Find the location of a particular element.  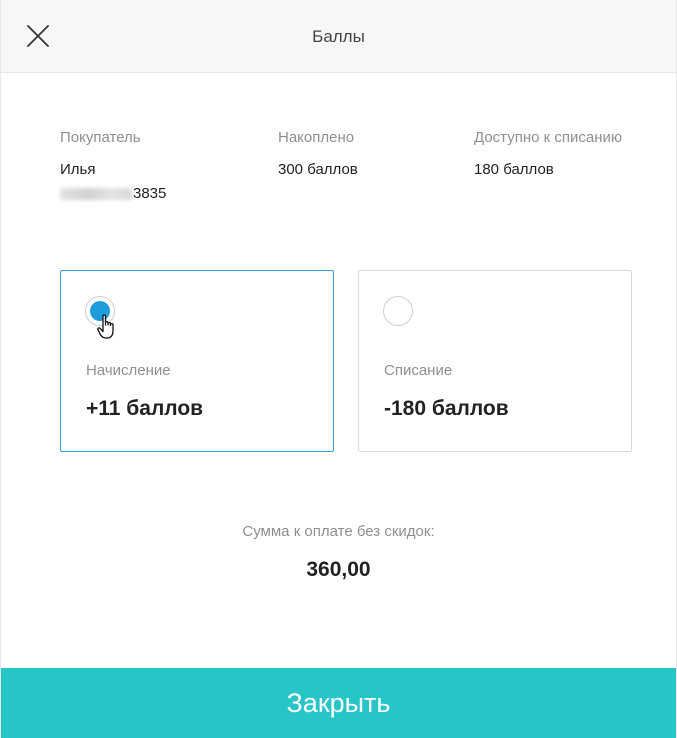

option-label-accrual: Начисление is located at coordinates (128, 370).